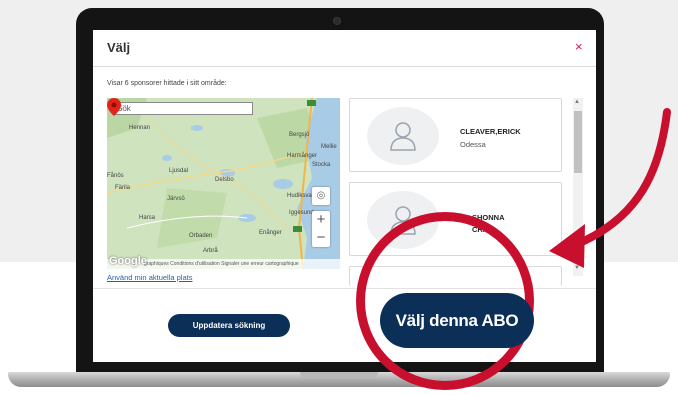  I want to click on map-zoom-control: + −, so click(321, 229).